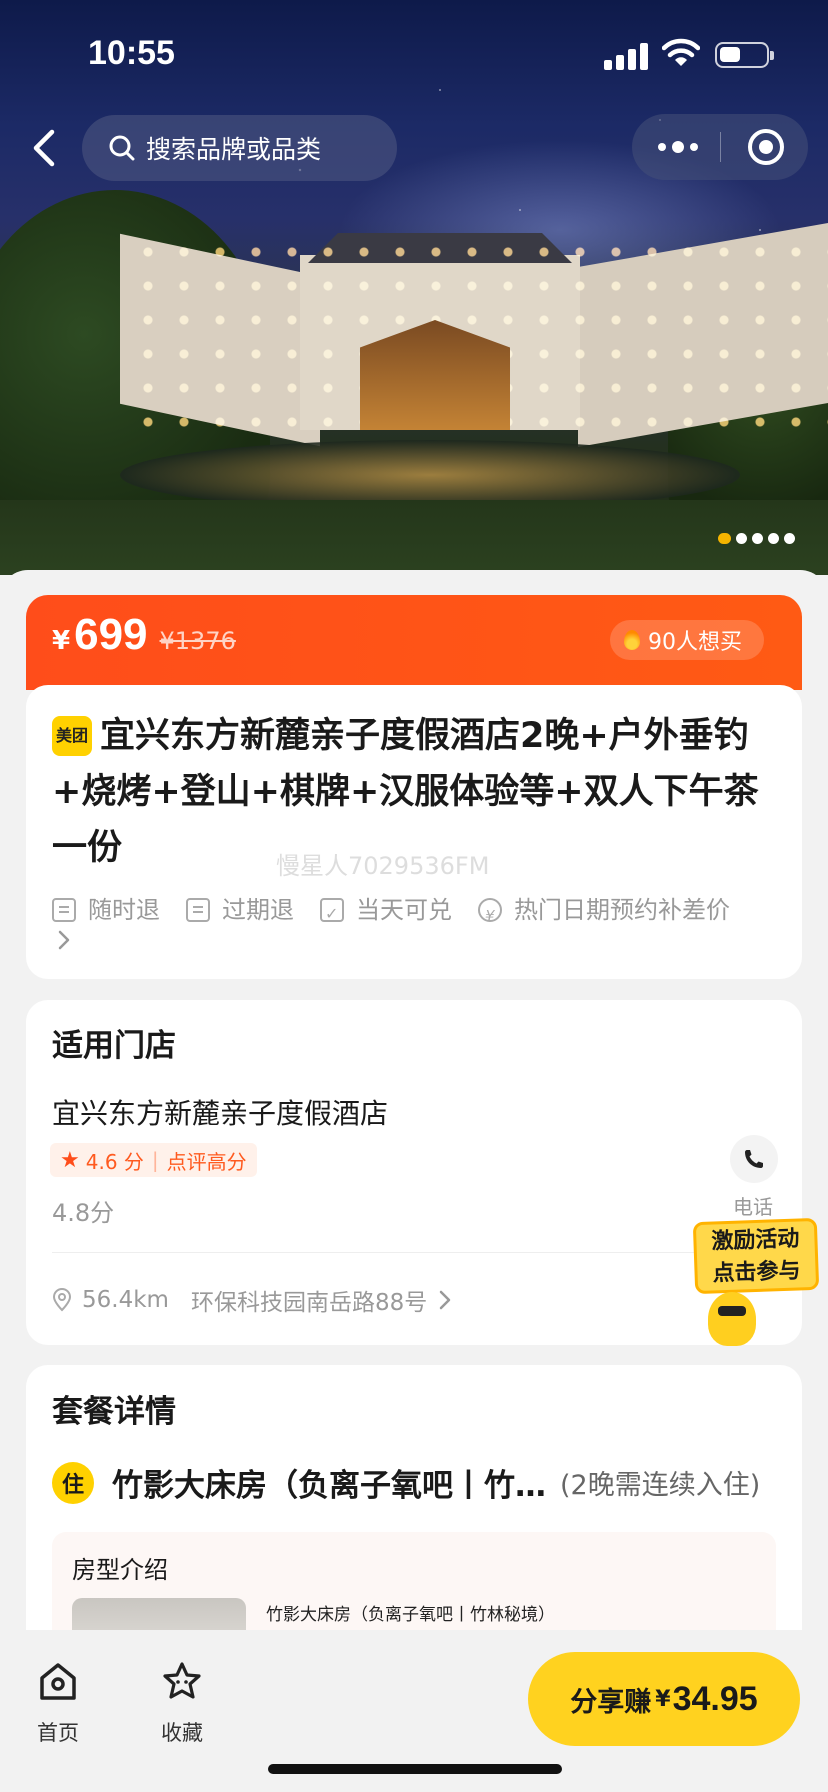 The height and width of the screenshot is (1792, 828). I want to click on rating-badge: ★ 4.6 分 | 点评高分, so click(153, 1160).